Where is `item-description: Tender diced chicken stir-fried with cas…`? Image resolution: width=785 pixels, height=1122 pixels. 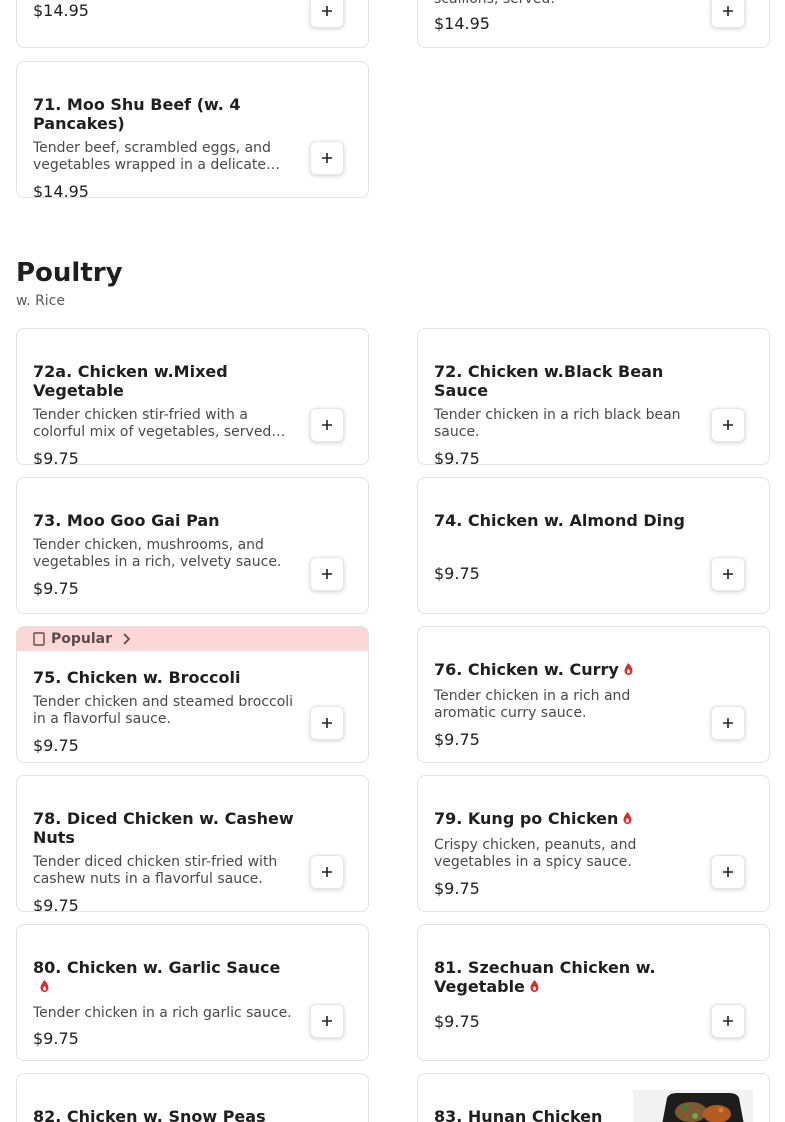
item-description: Tender diced chicken stir-fried with cas… is located at coordinates (155, 870).